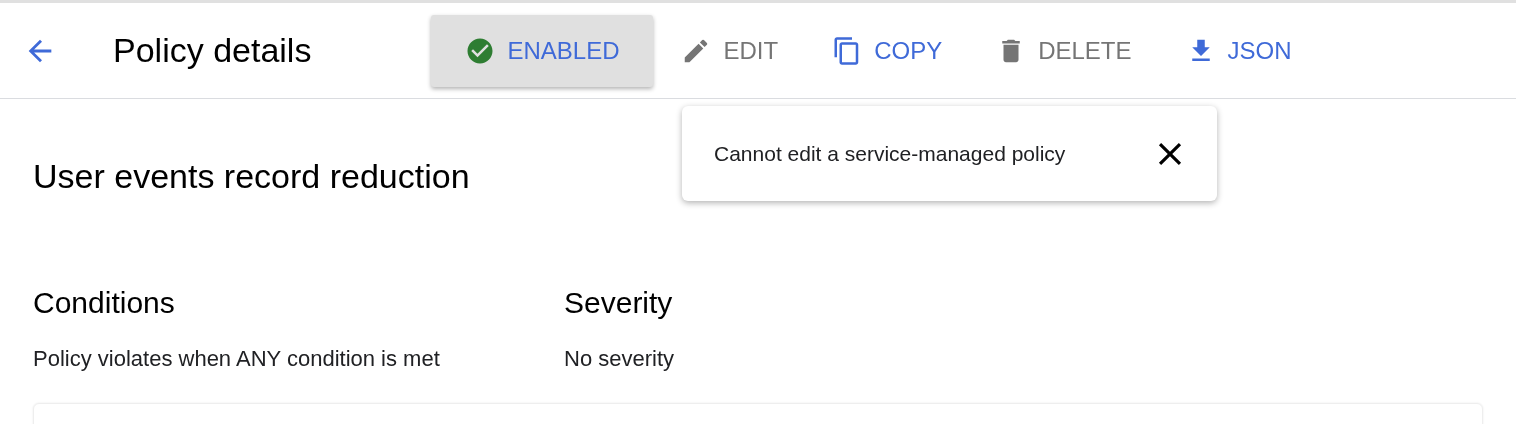 The image size is (1516, 424). What do you see at coordinates (212, 50) in the screenshot?
I see `page-title: Policy details` at bounding box center [212, 50].